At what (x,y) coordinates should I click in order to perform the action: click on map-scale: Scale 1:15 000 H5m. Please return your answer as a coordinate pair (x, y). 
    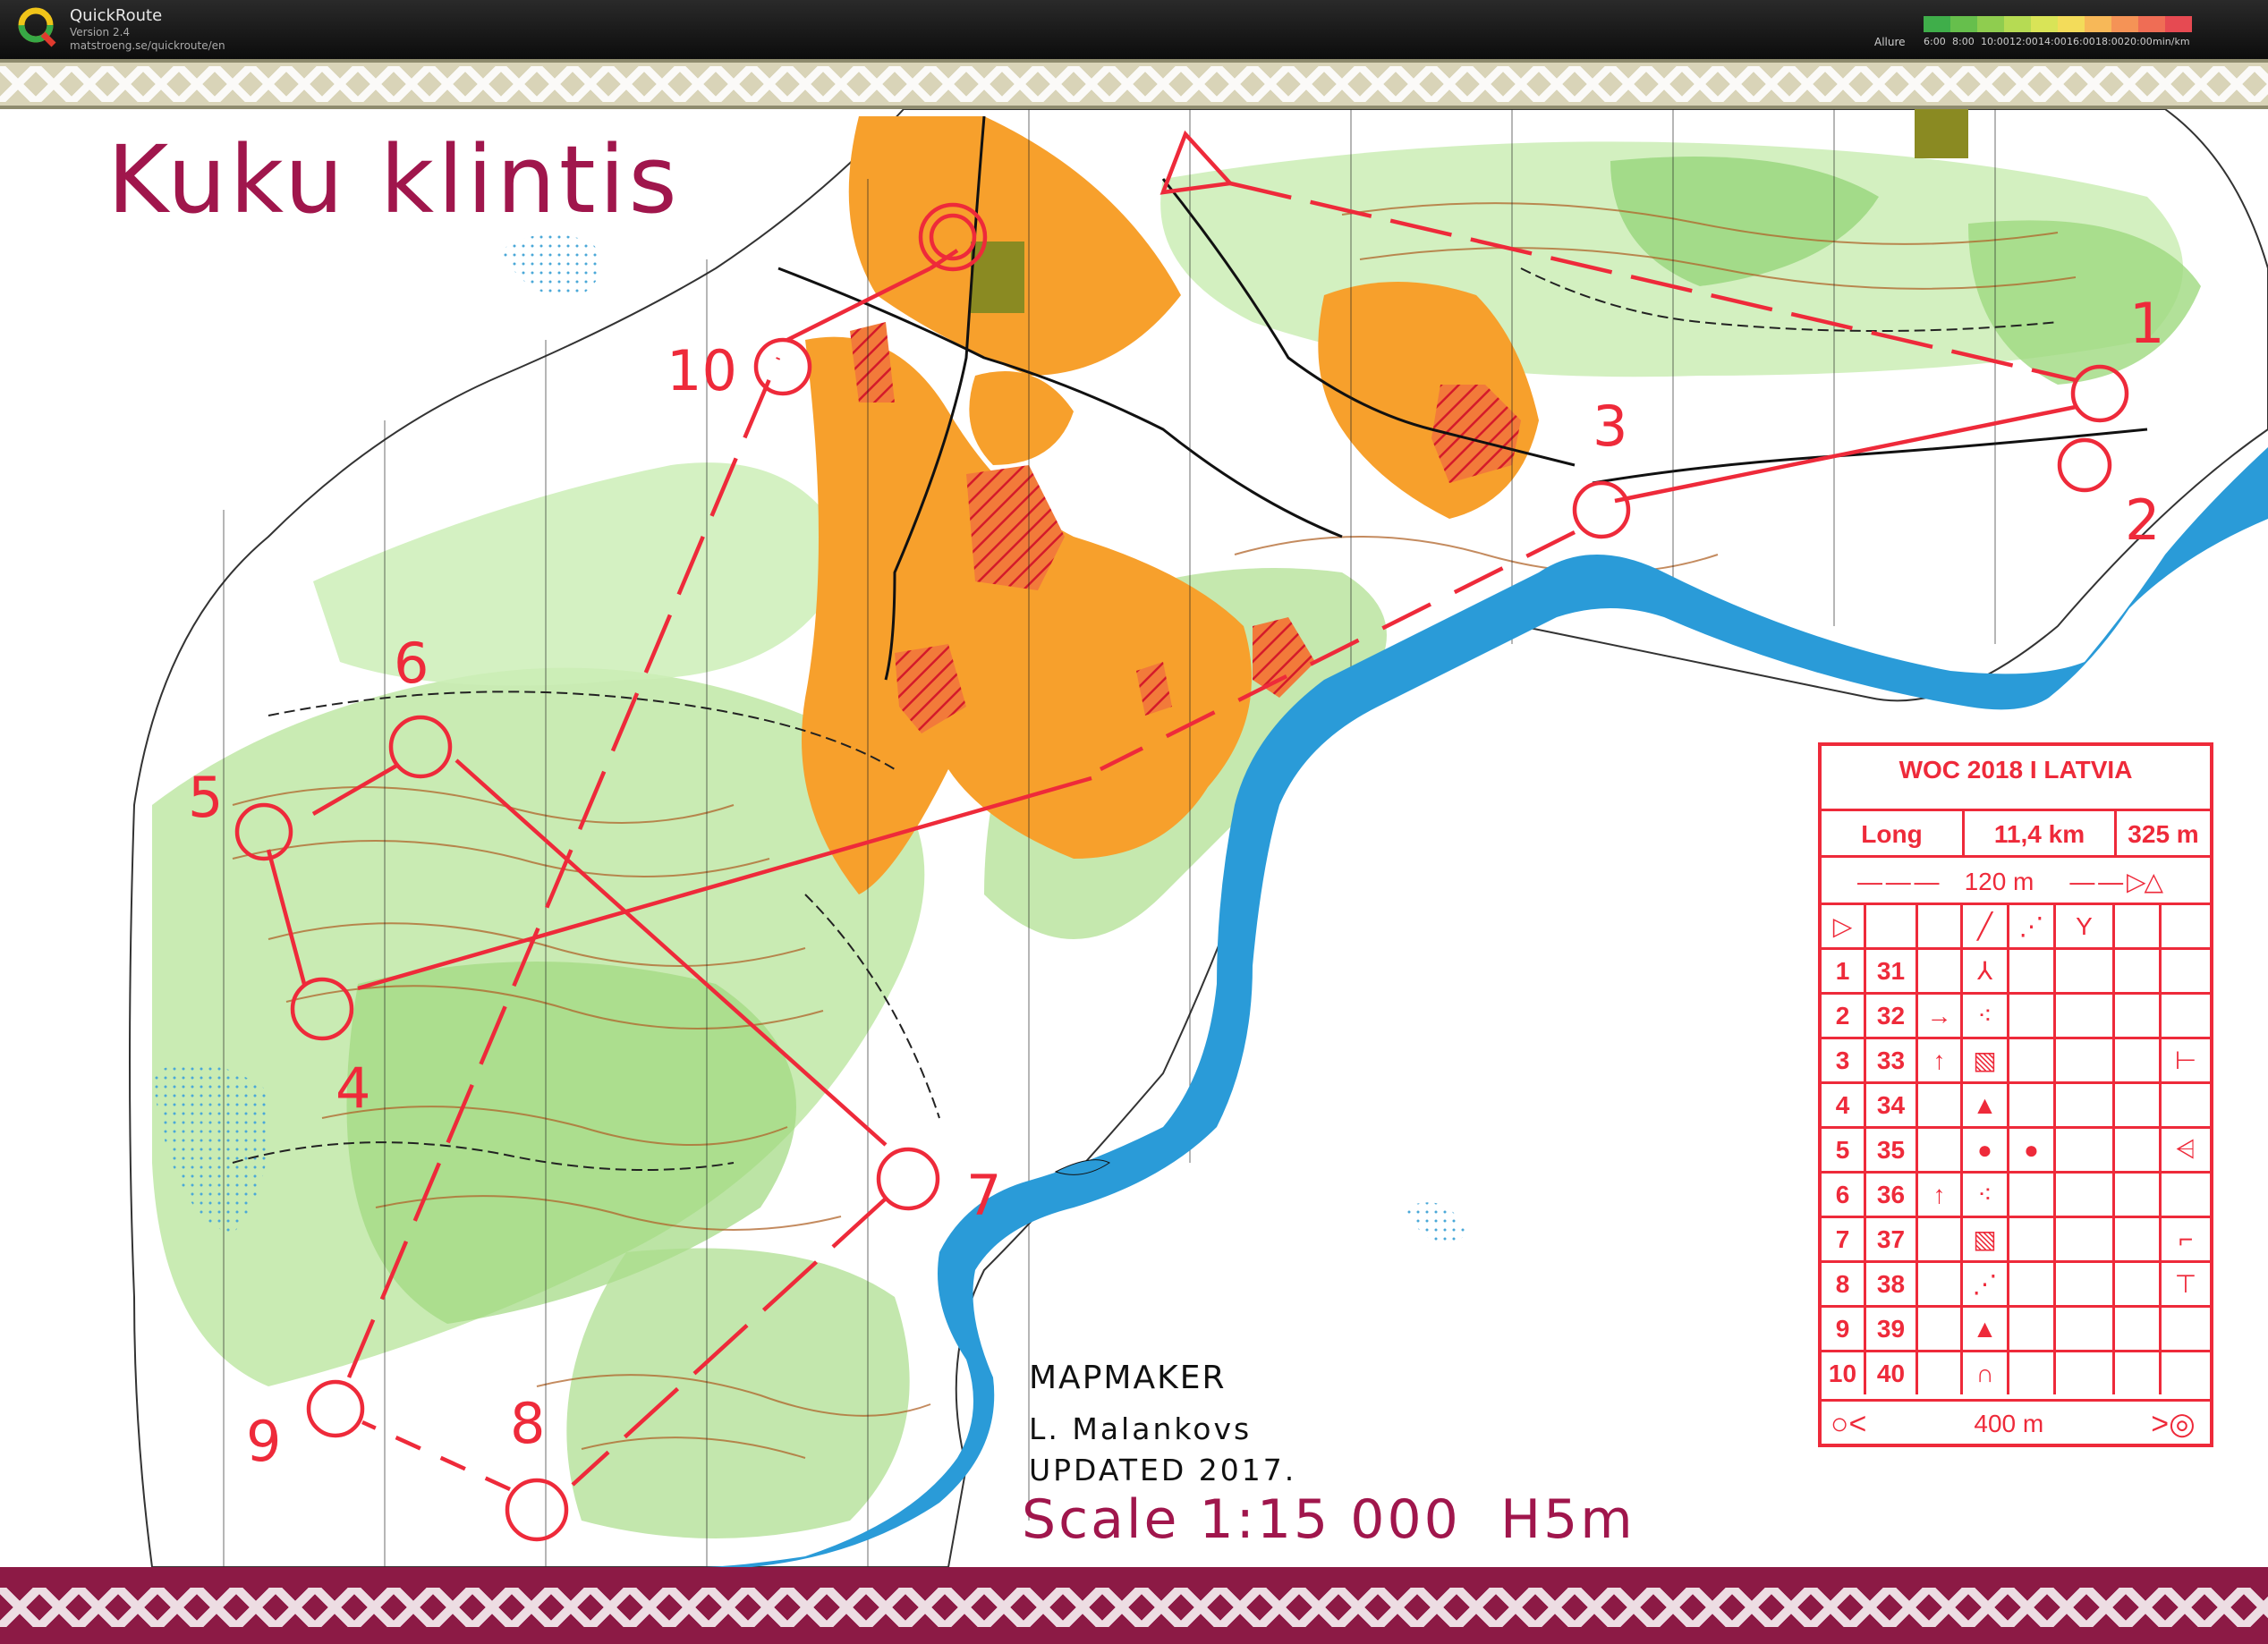
    Looking at the image, I should click on (1328, 1519).